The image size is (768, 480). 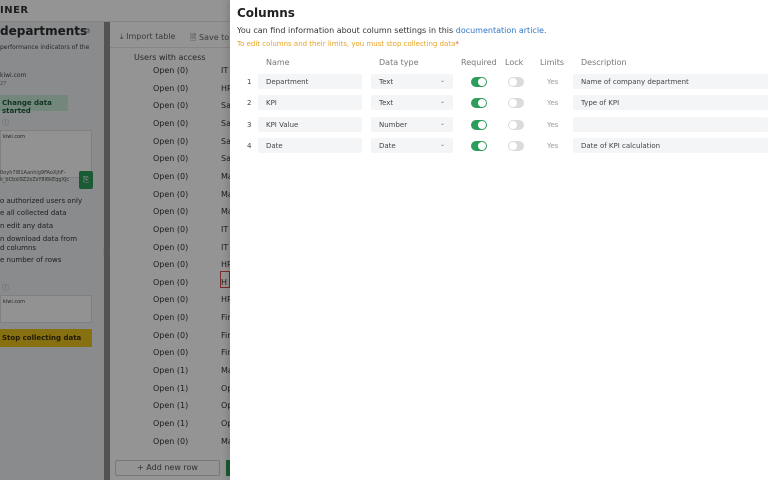 I want to click on option-columns: d columns, so click(x=18, y=248).